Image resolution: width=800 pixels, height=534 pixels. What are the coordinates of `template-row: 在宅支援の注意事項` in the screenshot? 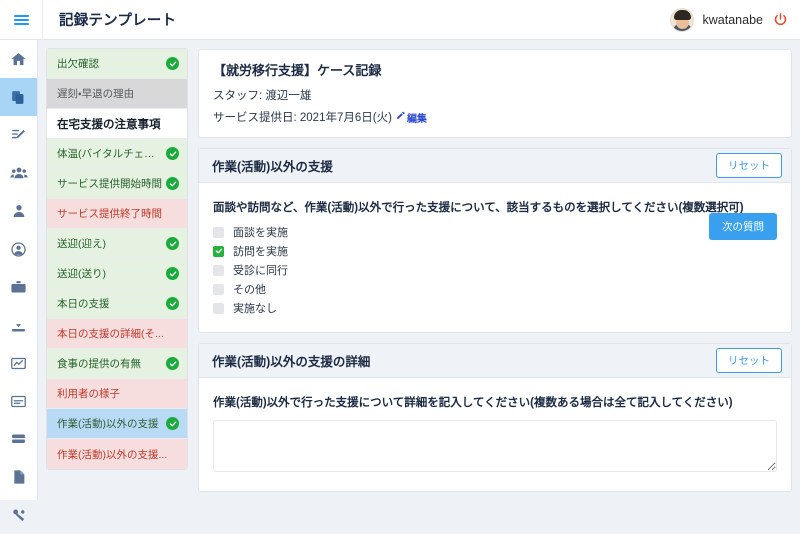 It's located at (117, 124).